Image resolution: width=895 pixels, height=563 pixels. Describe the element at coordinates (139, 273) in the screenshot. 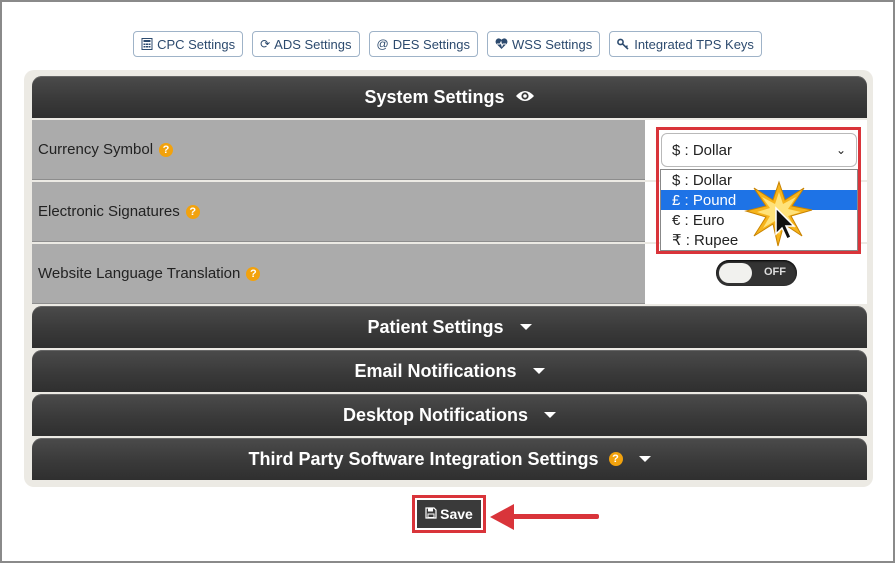

I see `website-language-translation-label: Website Language Translation` at that location.